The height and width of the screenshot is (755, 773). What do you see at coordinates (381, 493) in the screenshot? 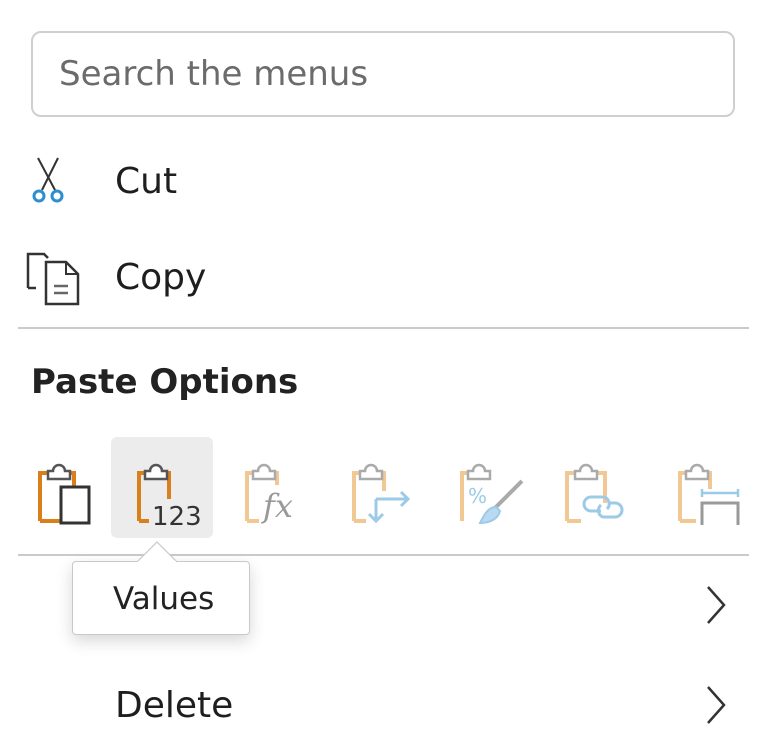
I see `paste-transpose-icon` at bounding box center [381, 493].